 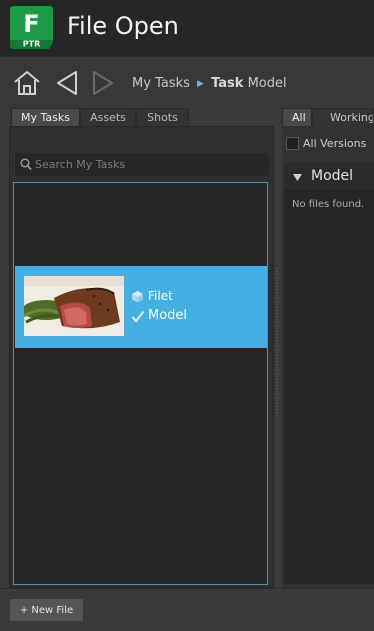 I want to click on back-arrow-icon, so click(x=68, y=83).